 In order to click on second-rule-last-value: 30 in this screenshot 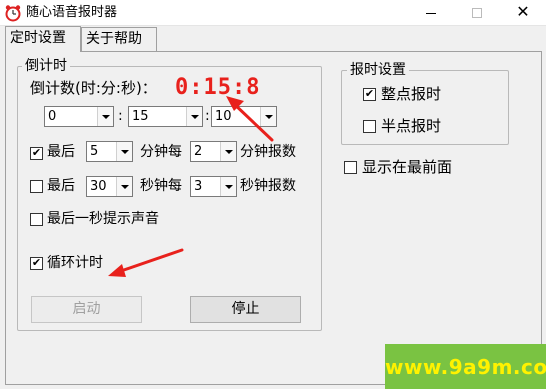, I will do `click(98, 186)`.